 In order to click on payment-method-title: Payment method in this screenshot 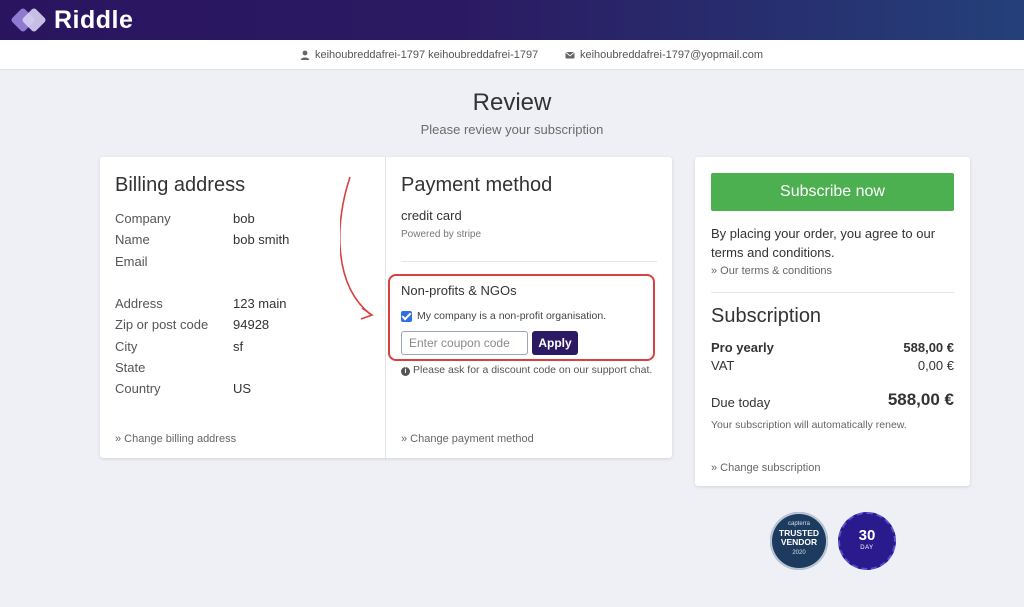, I will do `click(477, 185)`.